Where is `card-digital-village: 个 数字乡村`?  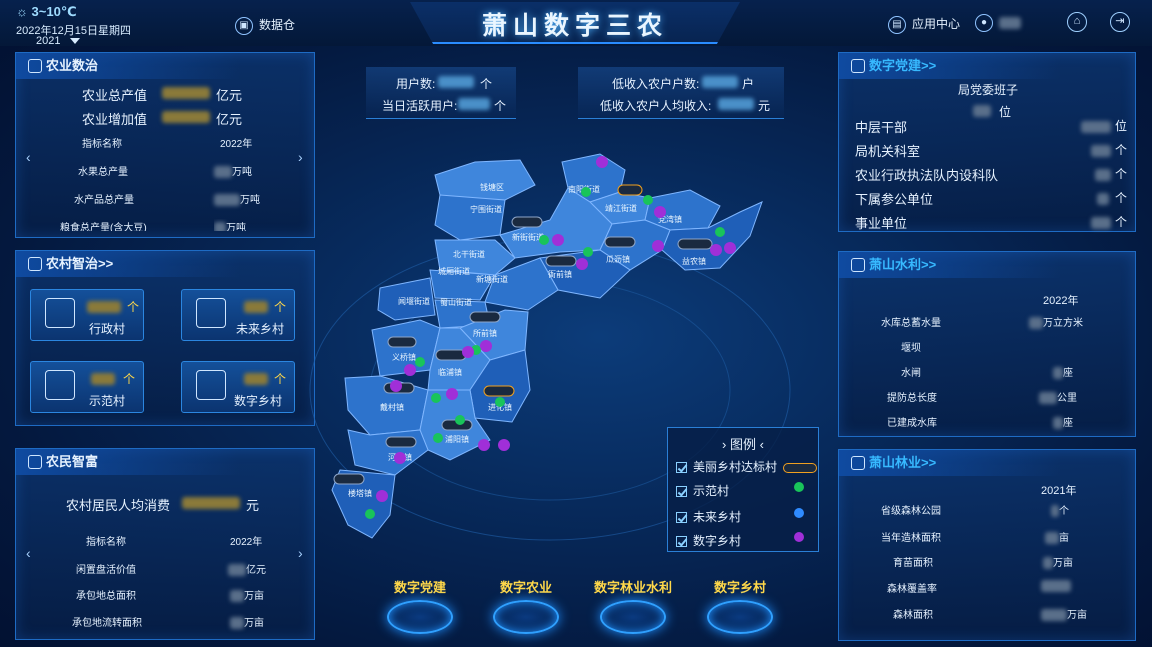
card-digital-village: 个 数字乡村 is located at coordinates (238, 387).